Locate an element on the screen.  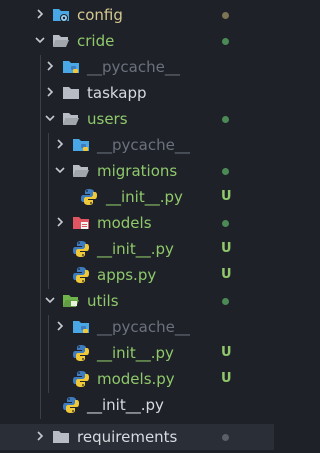
folder-row-config: config is located at coordinates (137, 15).